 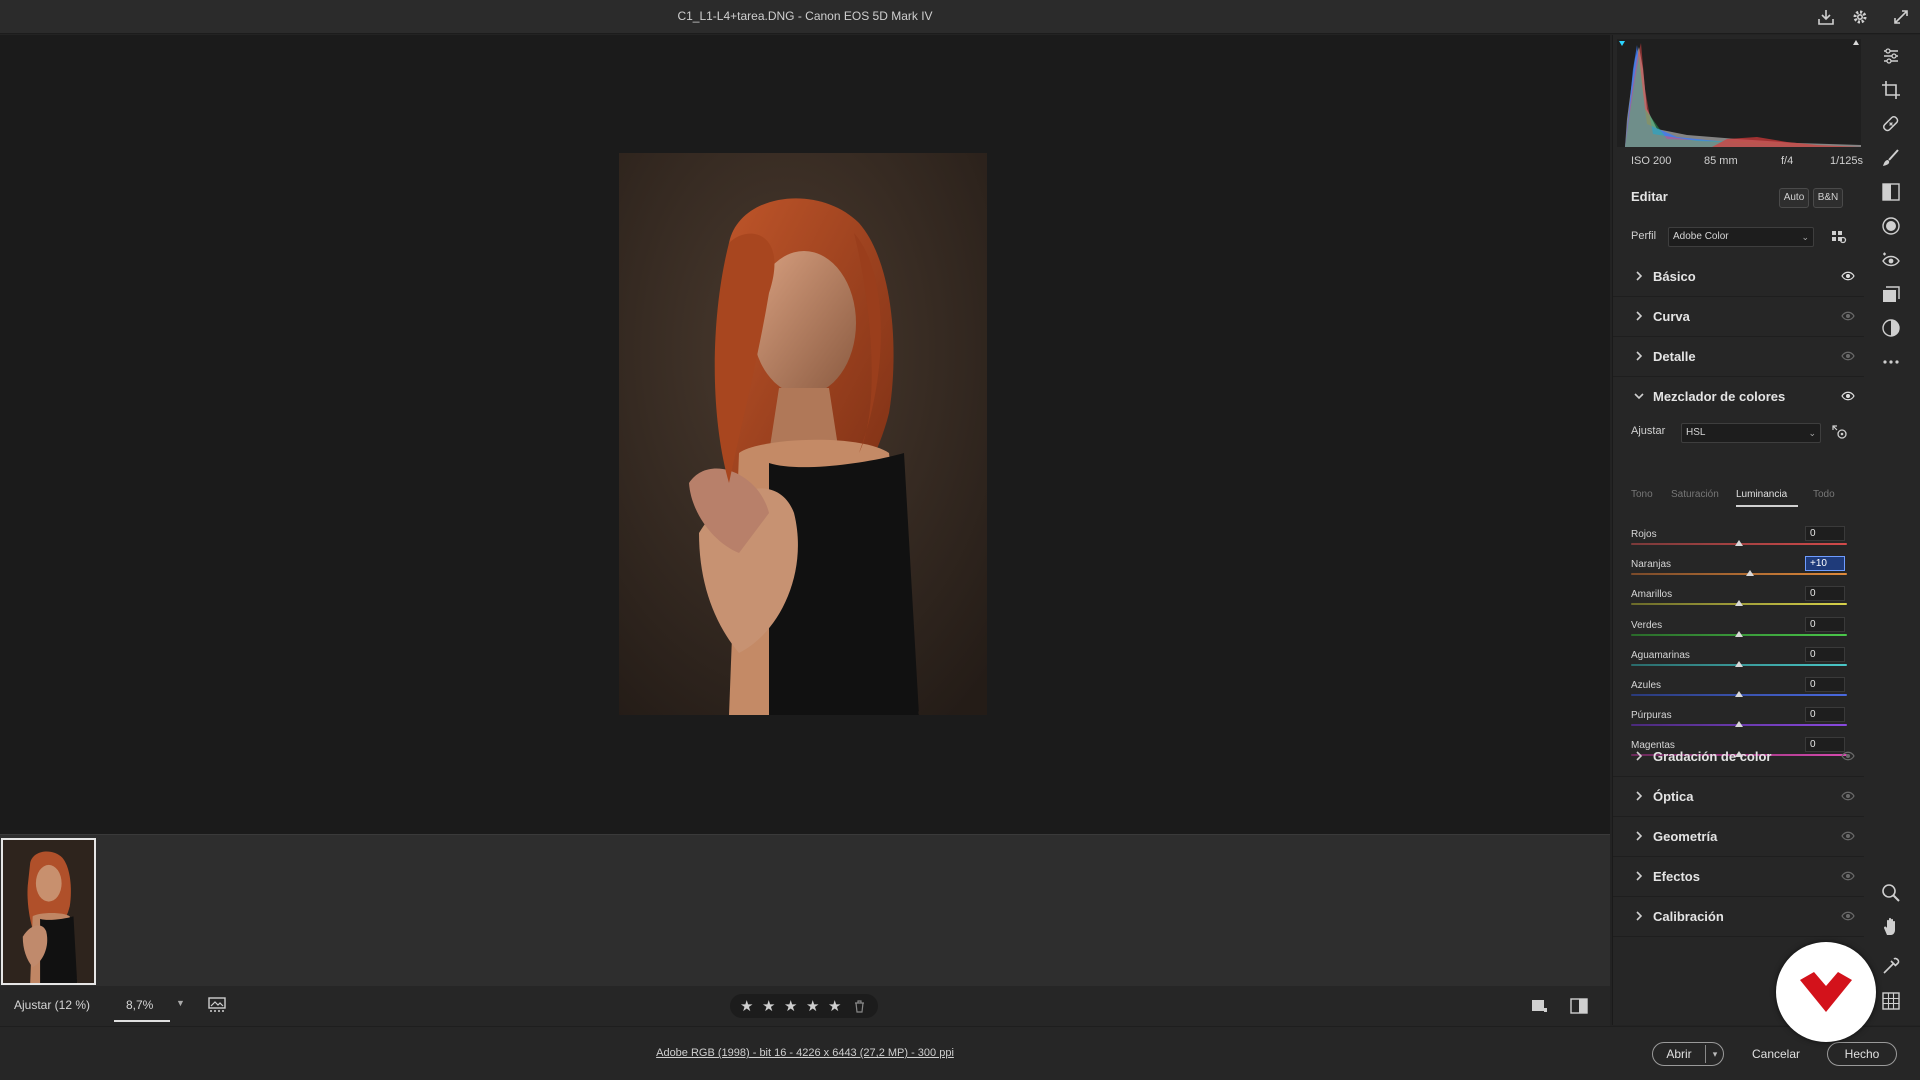 I want to click on more-icon, so click(x=1891, y=362).